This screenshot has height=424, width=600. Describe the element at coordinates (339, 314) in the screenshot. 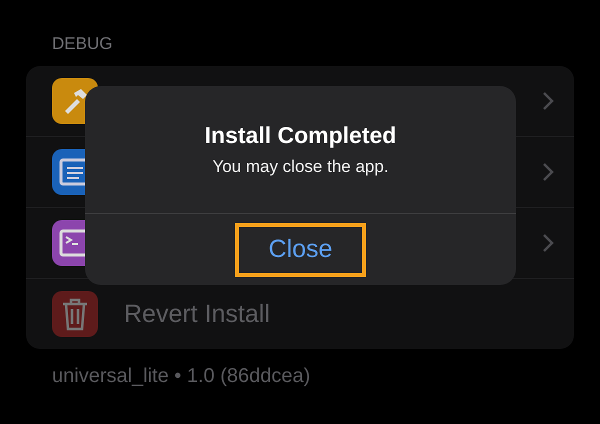

I see `row-label: Revert Install` at that location.